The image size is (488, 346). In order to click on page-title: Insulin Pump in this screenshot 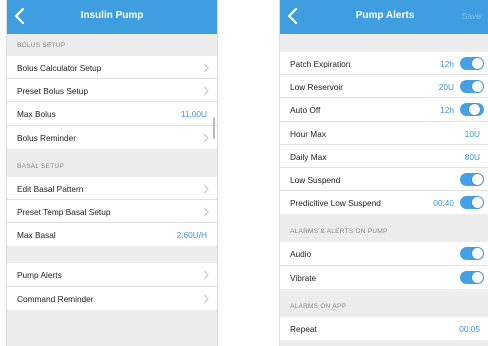, I will do `click(112, 15)`.